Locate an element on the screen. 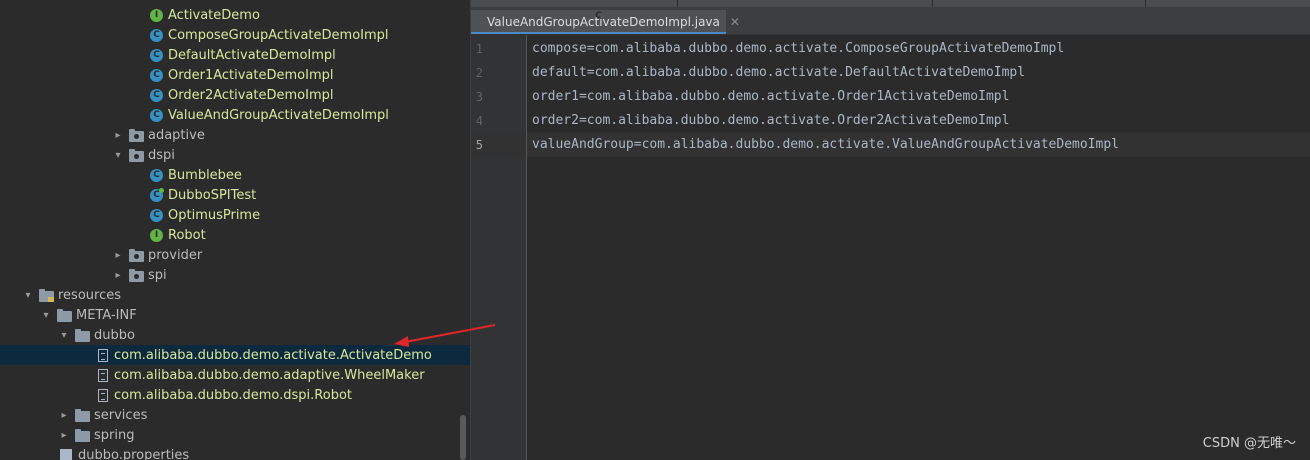 The image size is (1310, 460). tree-item-resources: ▾ resources is located at coordinates (235, 295).